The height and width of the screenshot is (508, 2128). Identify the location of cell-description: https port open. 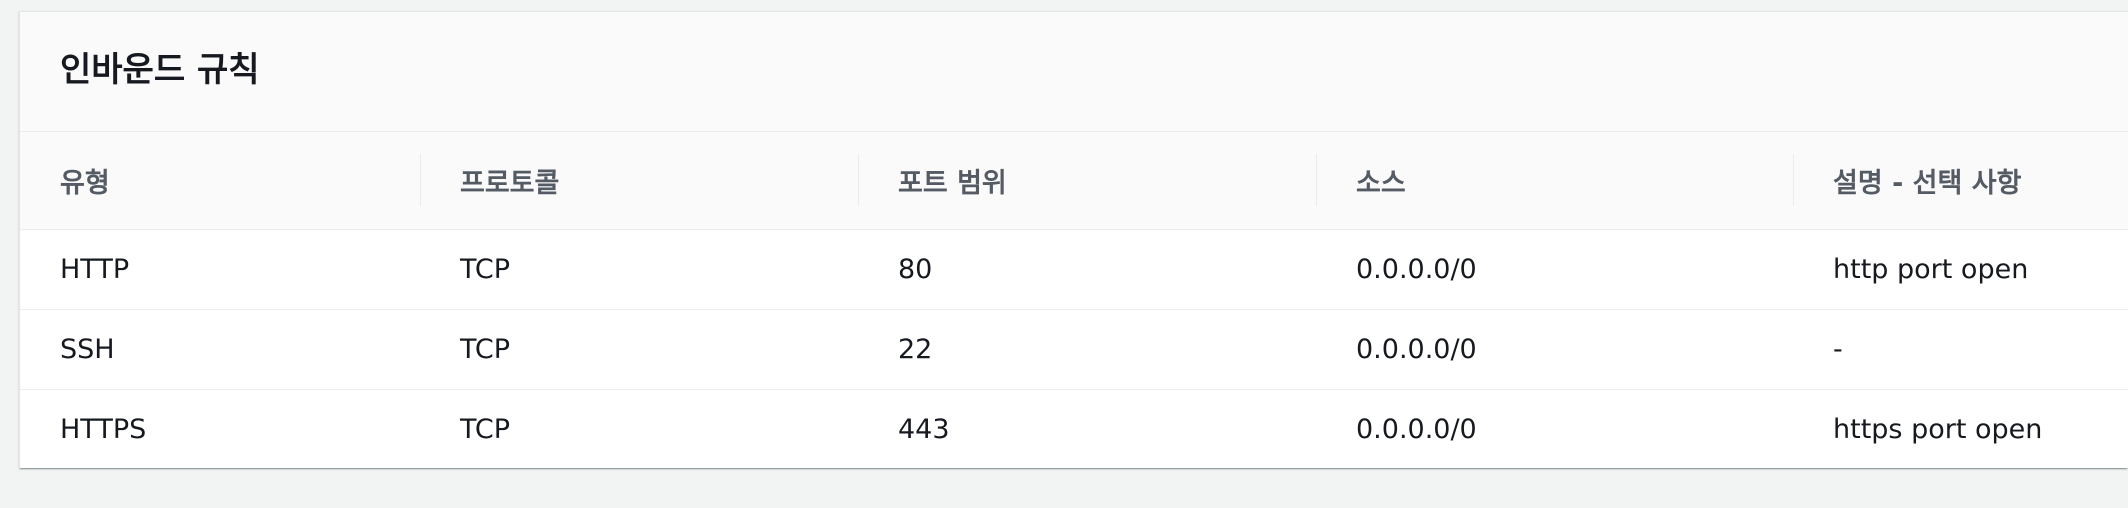
(1938, 429).